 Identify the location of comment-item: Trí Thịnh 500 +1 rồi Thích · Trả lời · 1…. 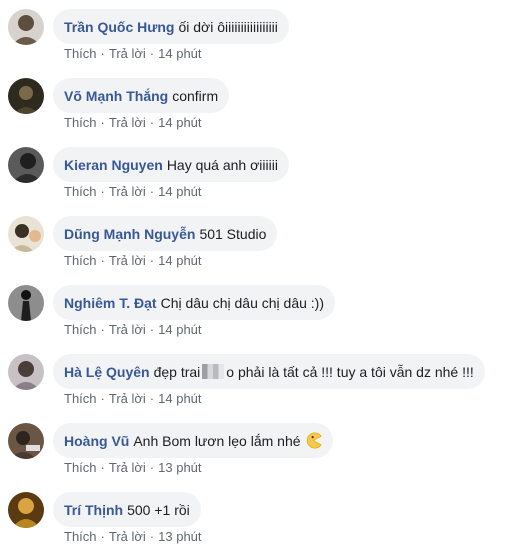
(255, 517).